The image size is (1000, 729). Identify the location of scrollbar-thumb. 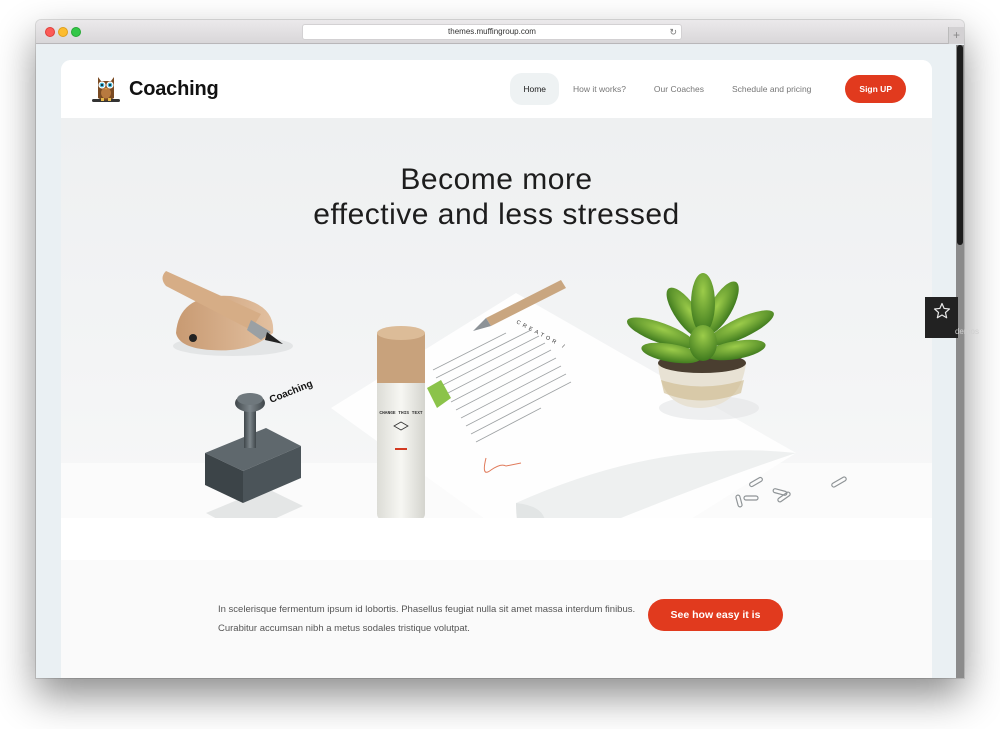
(960, 145).